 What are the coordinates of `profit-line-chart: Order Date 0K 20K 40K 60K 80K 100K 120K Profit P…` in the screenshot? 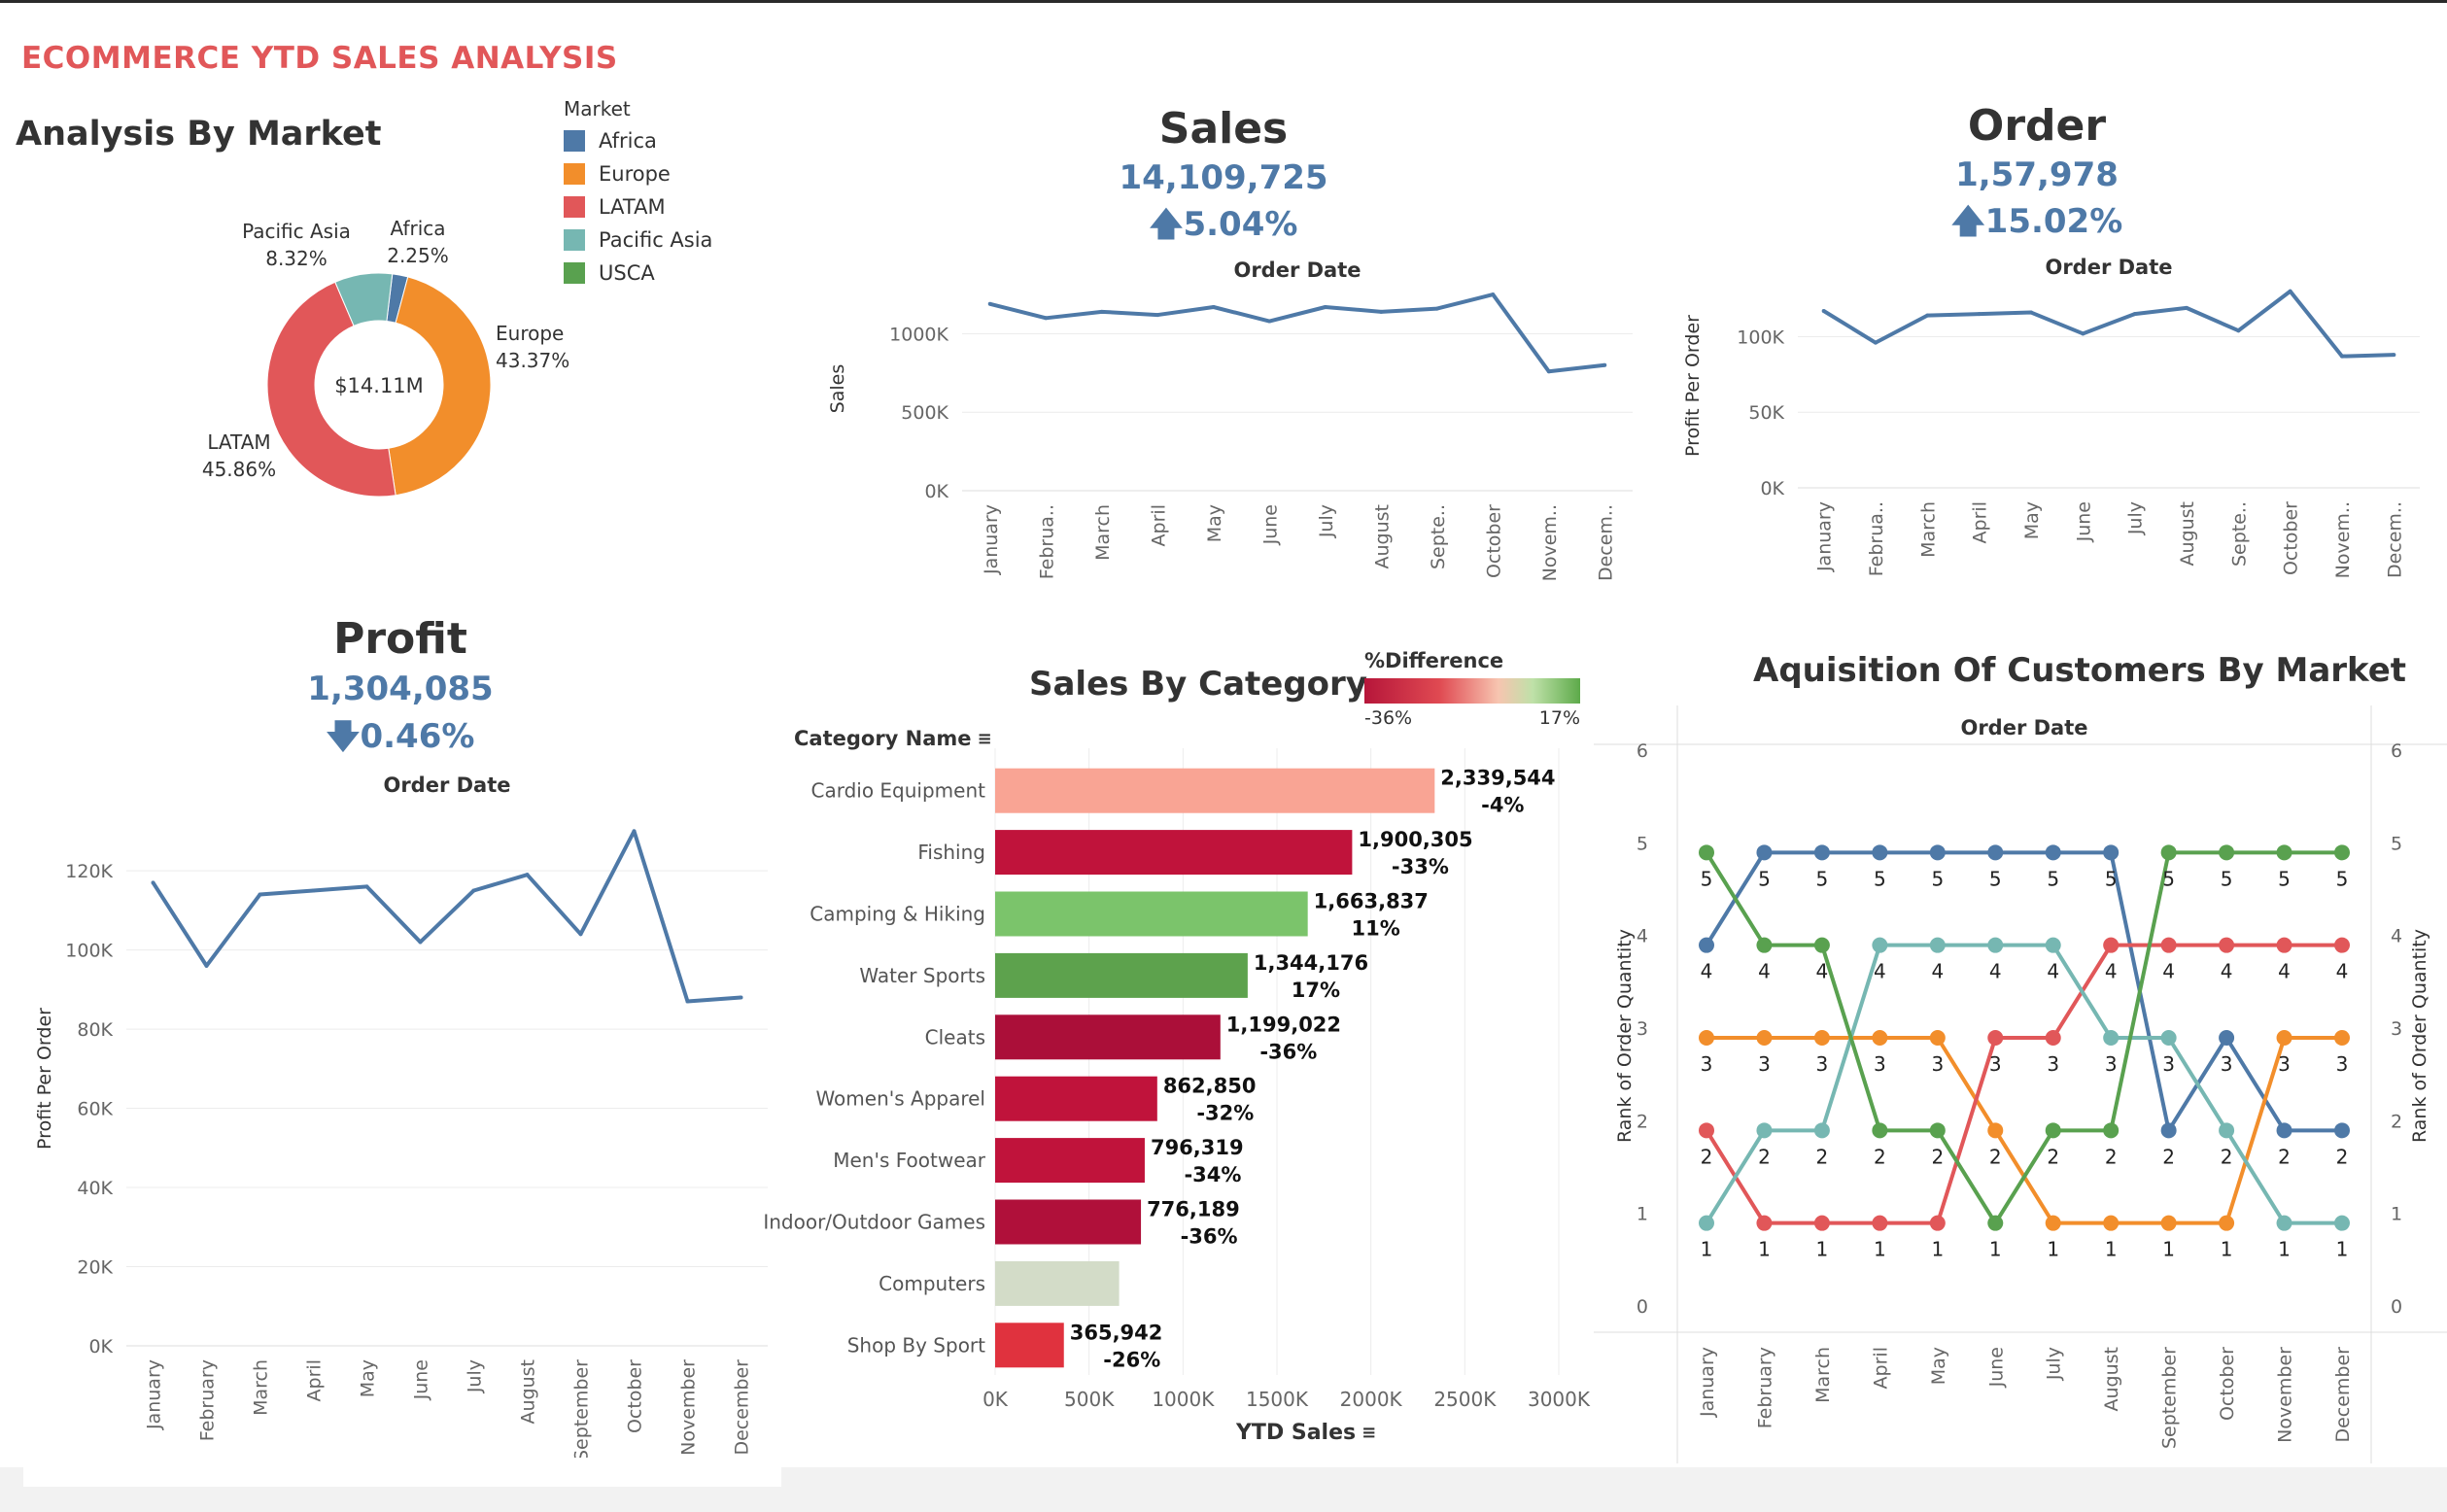 It's located at (408, 1122).